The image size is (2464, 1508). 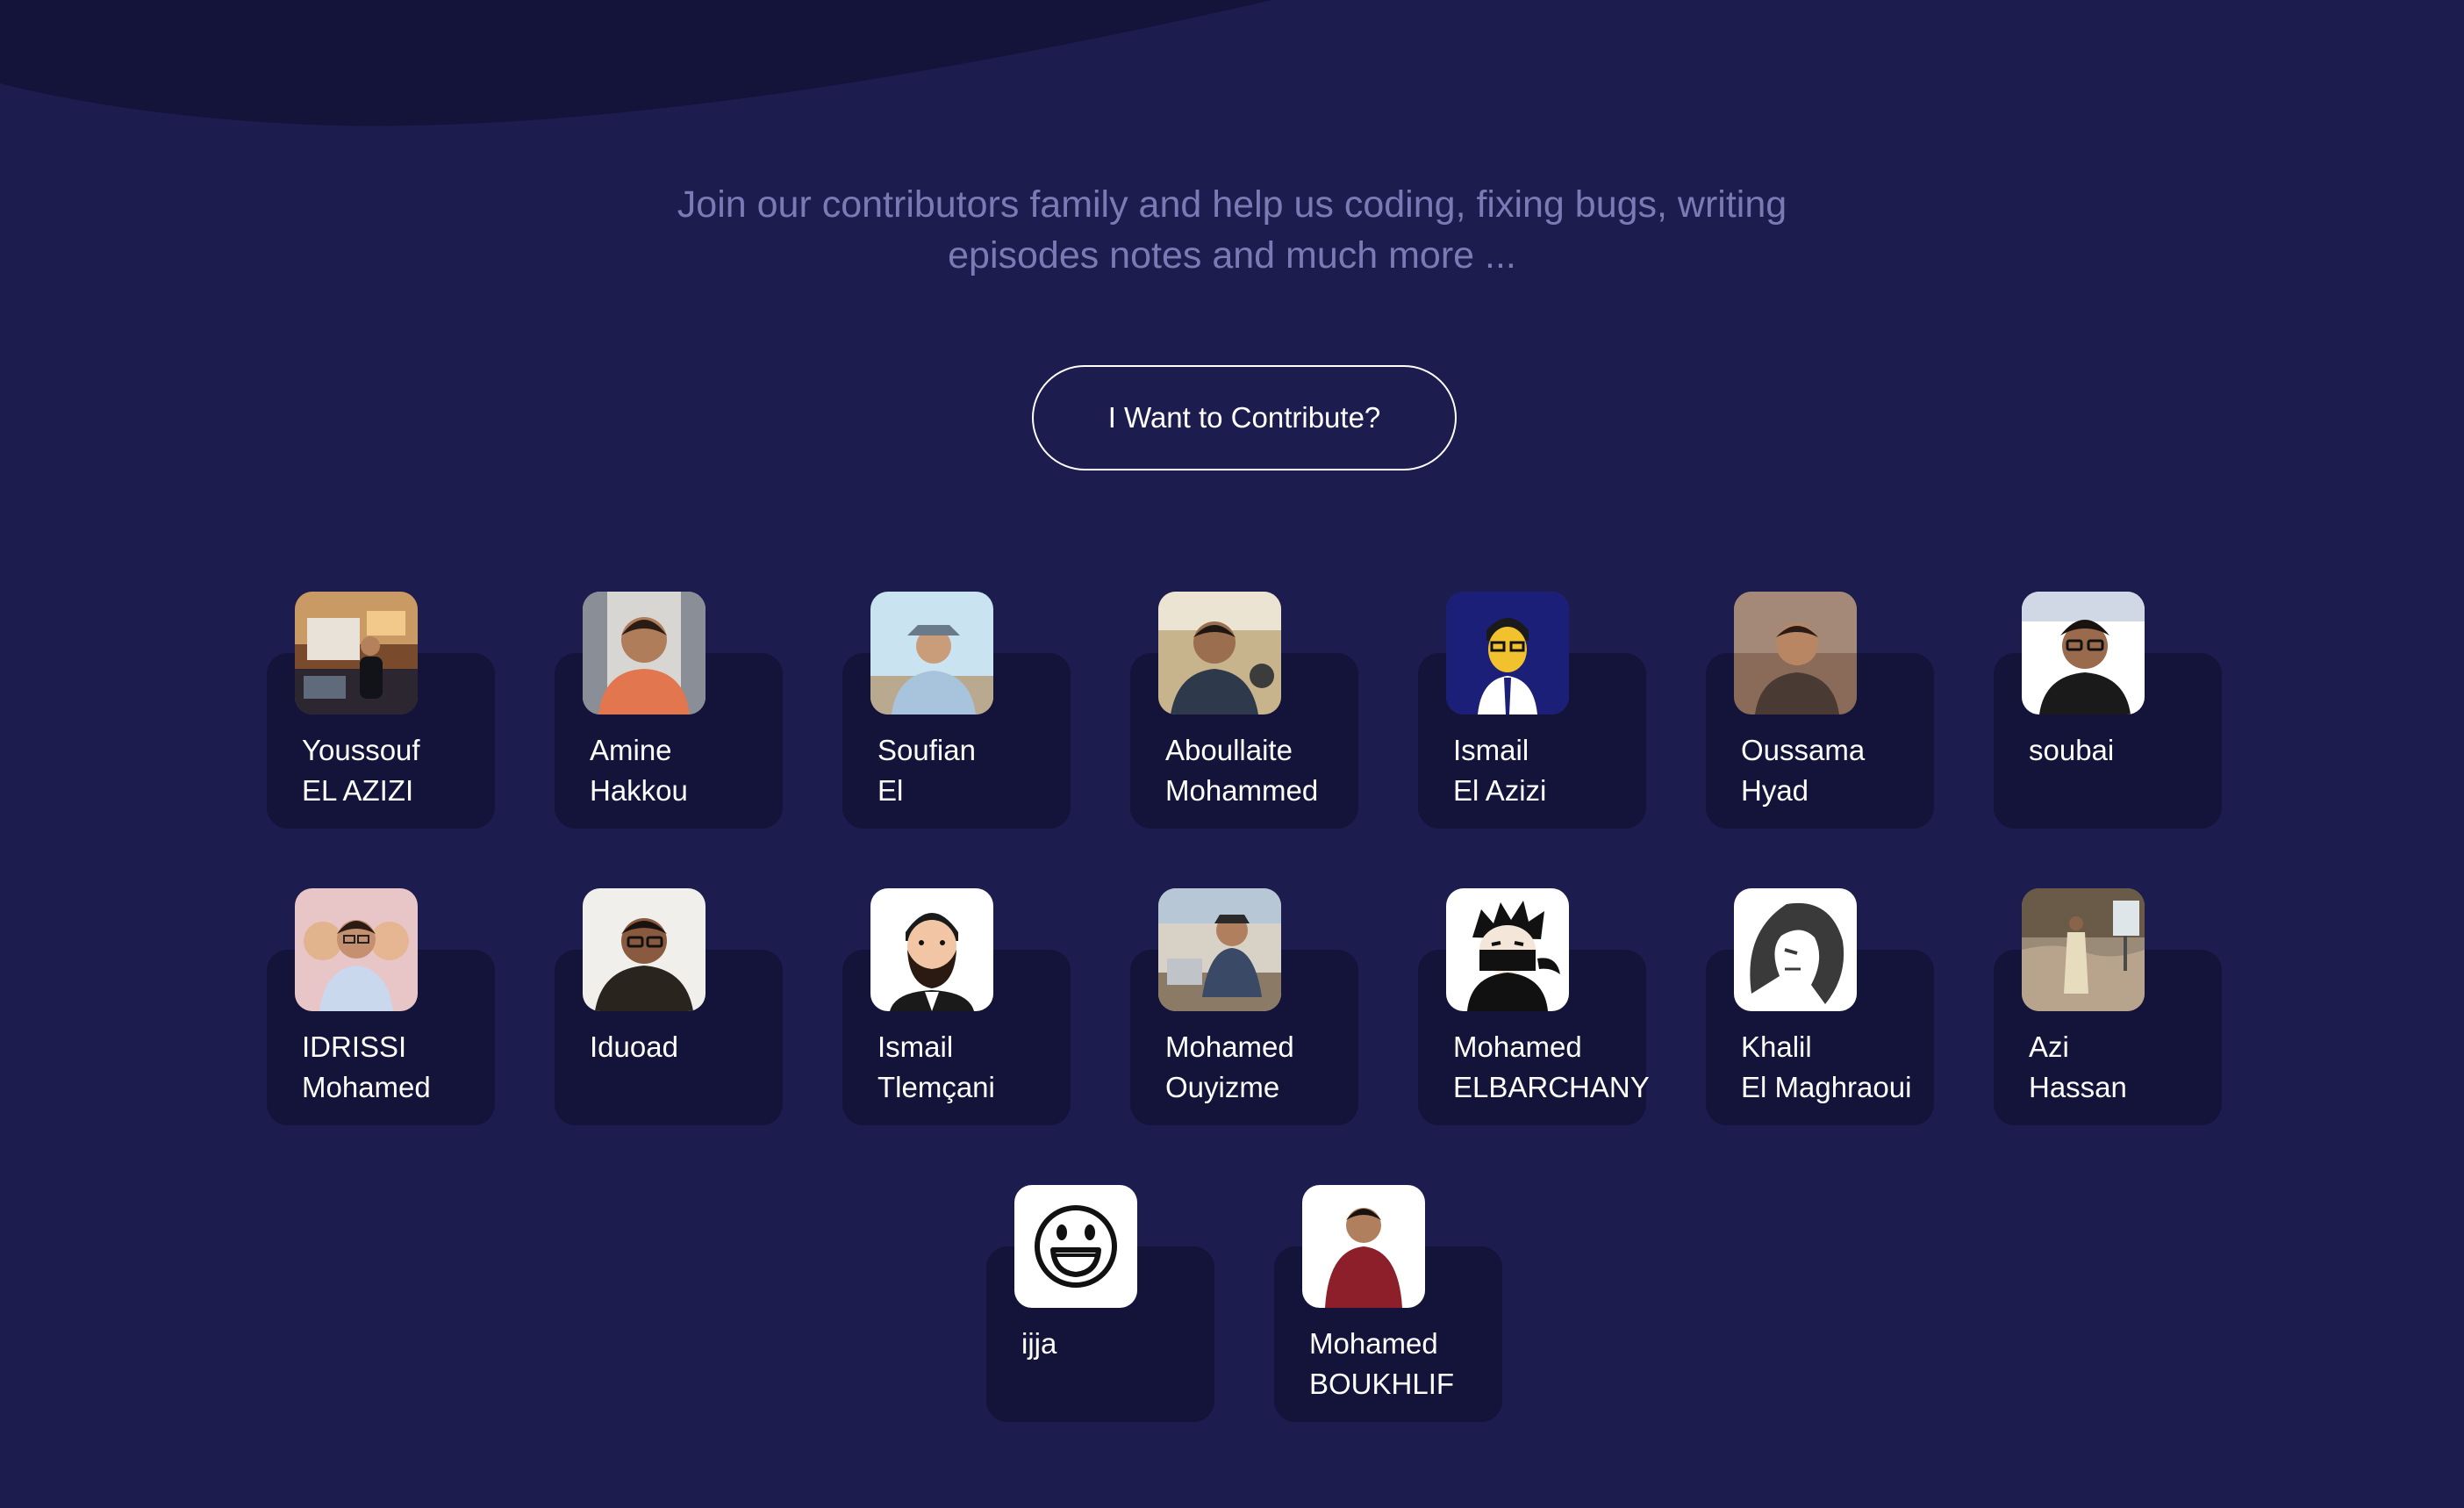 What do you see at coordinates (634, 1046) in the screenshot?
I see `contributor-first-name: Iduoad` at bounding box center [634, 1046].